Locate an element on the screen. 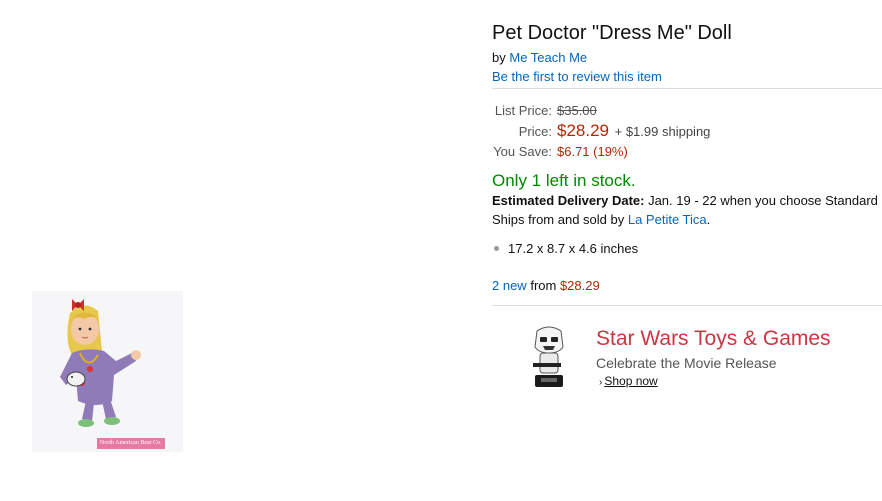  feature-bullet: 17.2 x 8.7 x 4.6 inches is located at coordinates (565, 248).